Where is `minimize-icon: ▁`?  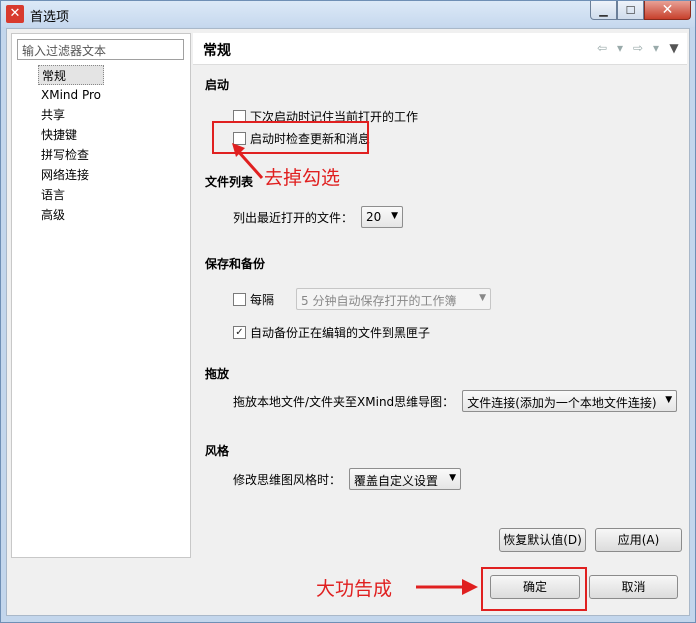
minimize-icon: ▁ is located at coordinates (603, 10).